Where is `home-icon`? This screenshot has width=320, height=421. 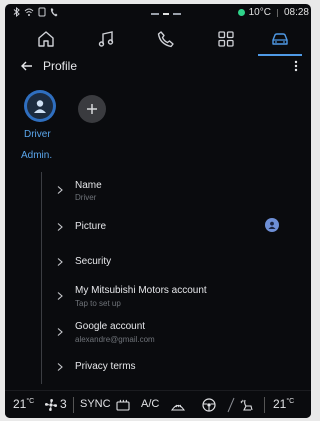
home-icon is located at coordinates (46, 39).